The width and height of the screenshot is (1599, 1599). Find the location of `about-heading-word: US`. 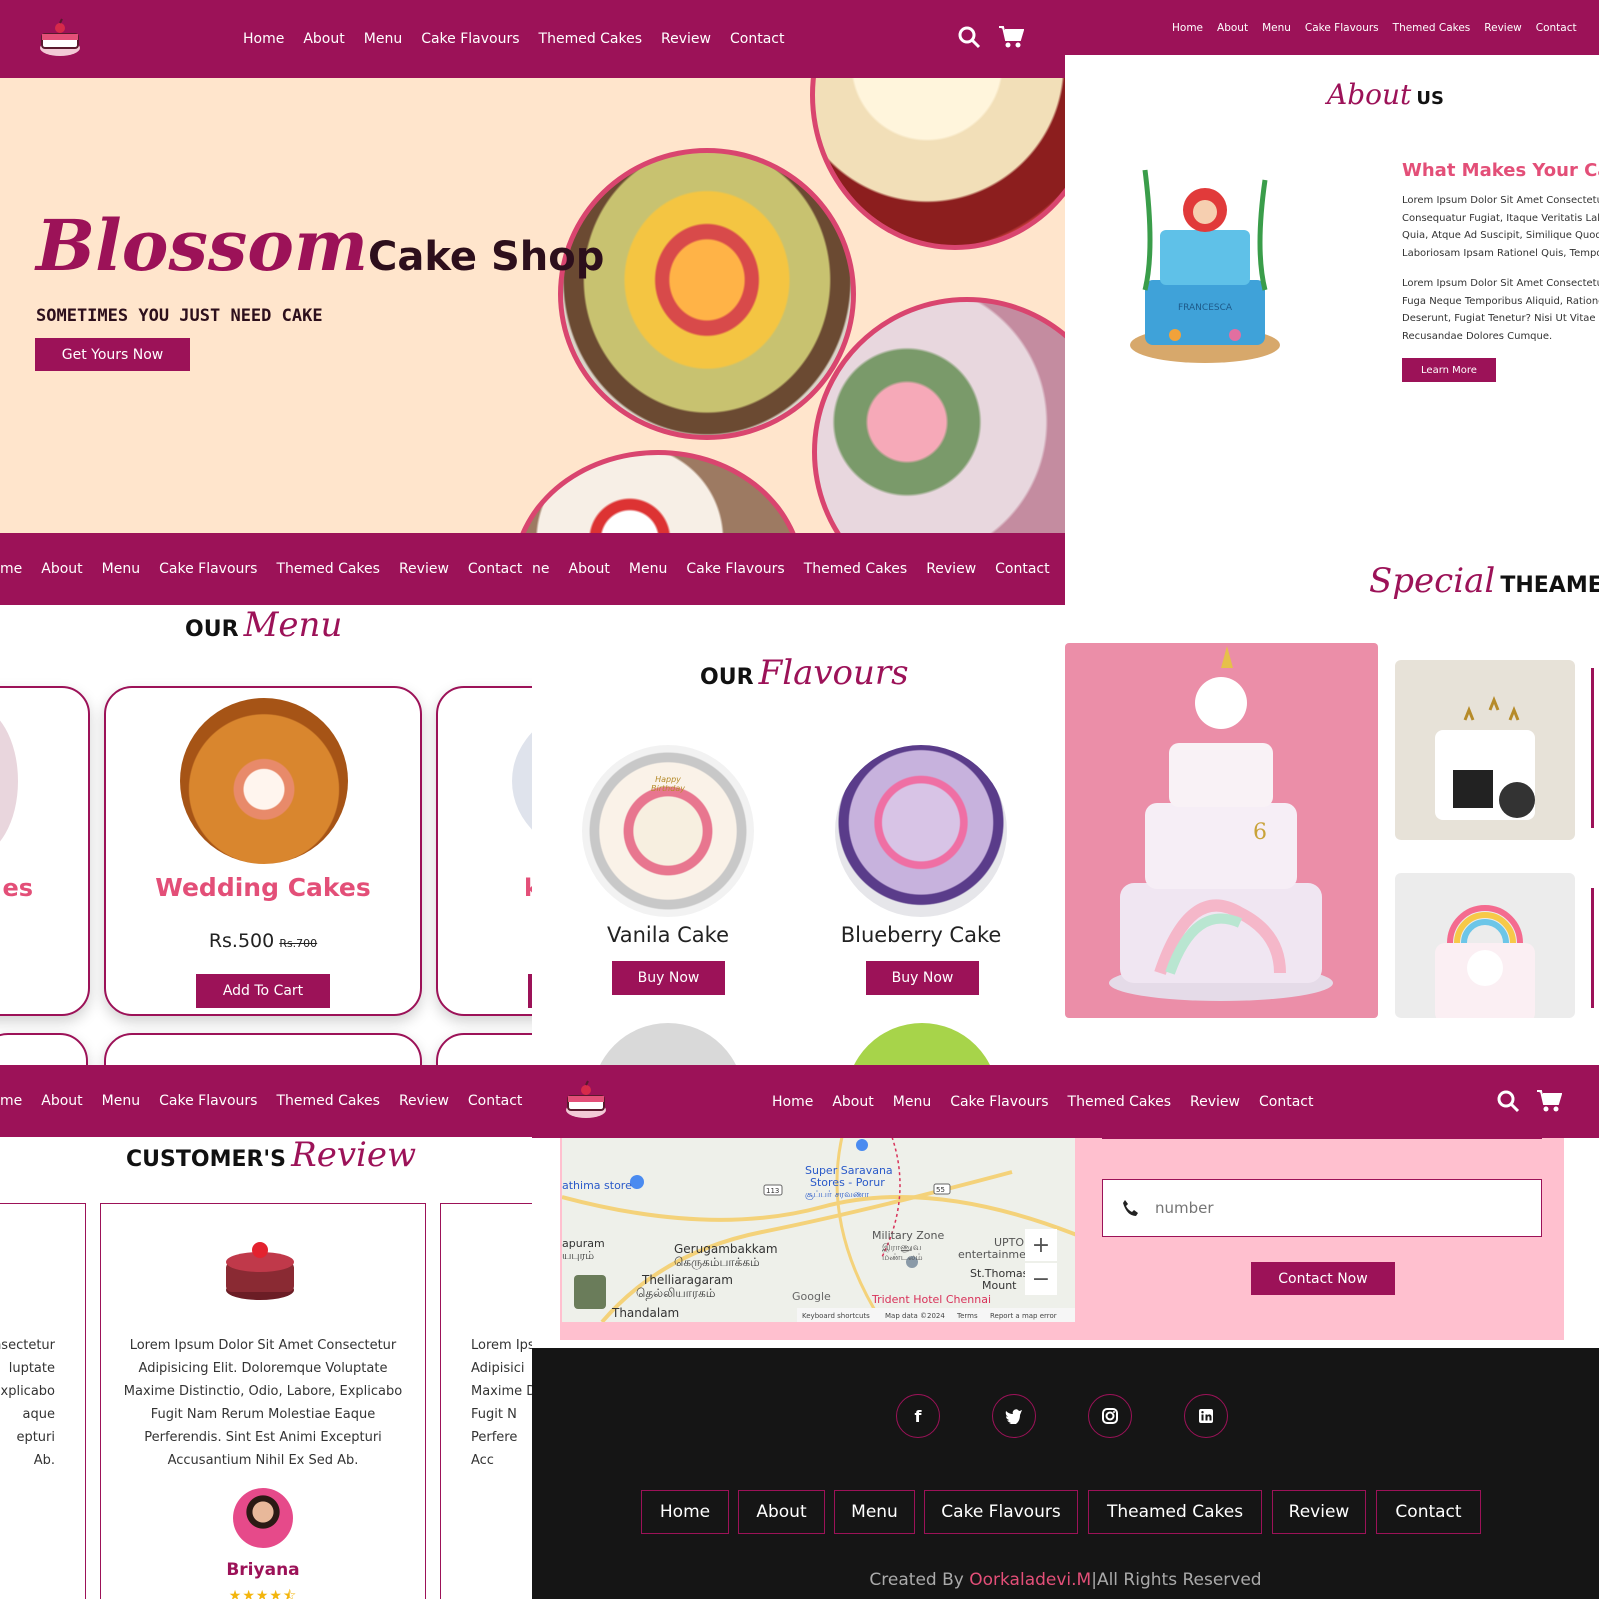

about-heading-word: US is located at coordinates (1430, 98).